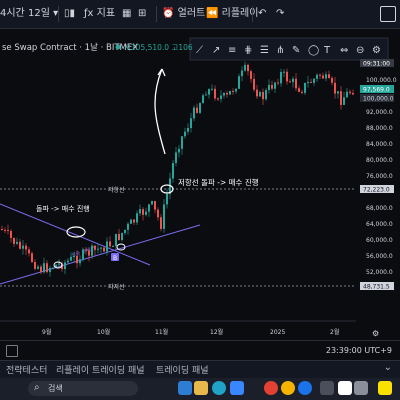 This screenshot has width=400, height=400. Describe the element at coordinates (376, 90) in the screenshot. I see `current-price-label: 97,569.0` at that location.